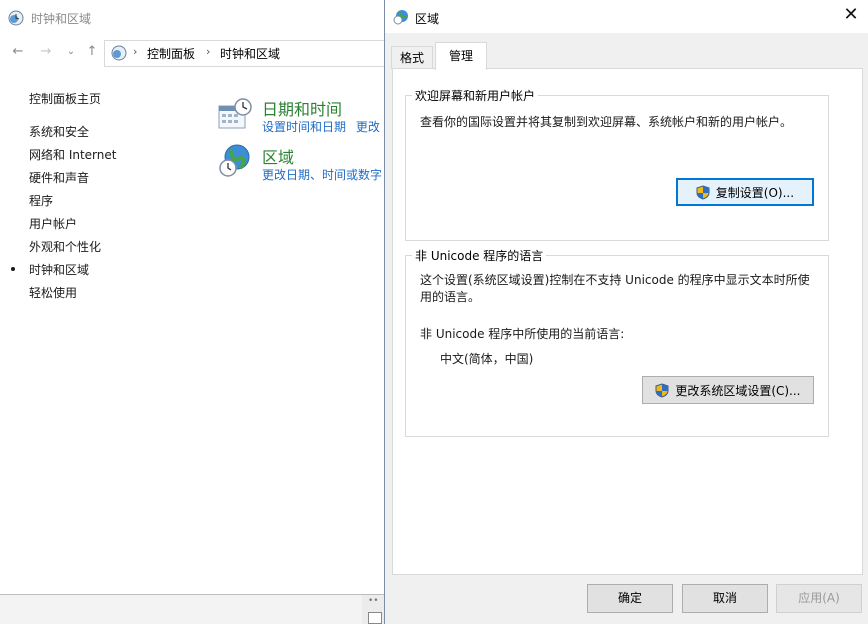 The height and width of the screenshot is (624, 868). What do you see at coordinates (61, 19) in the screenshot?
I see `control-panel-title: 时钟和区域` at bounding box center [61, 19].